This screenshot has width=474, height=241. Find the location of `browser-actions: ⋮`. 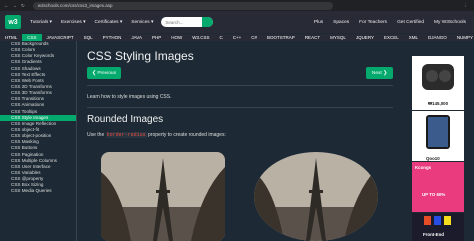

browser-actions: ⋮ is located at coordinates (469, 6).